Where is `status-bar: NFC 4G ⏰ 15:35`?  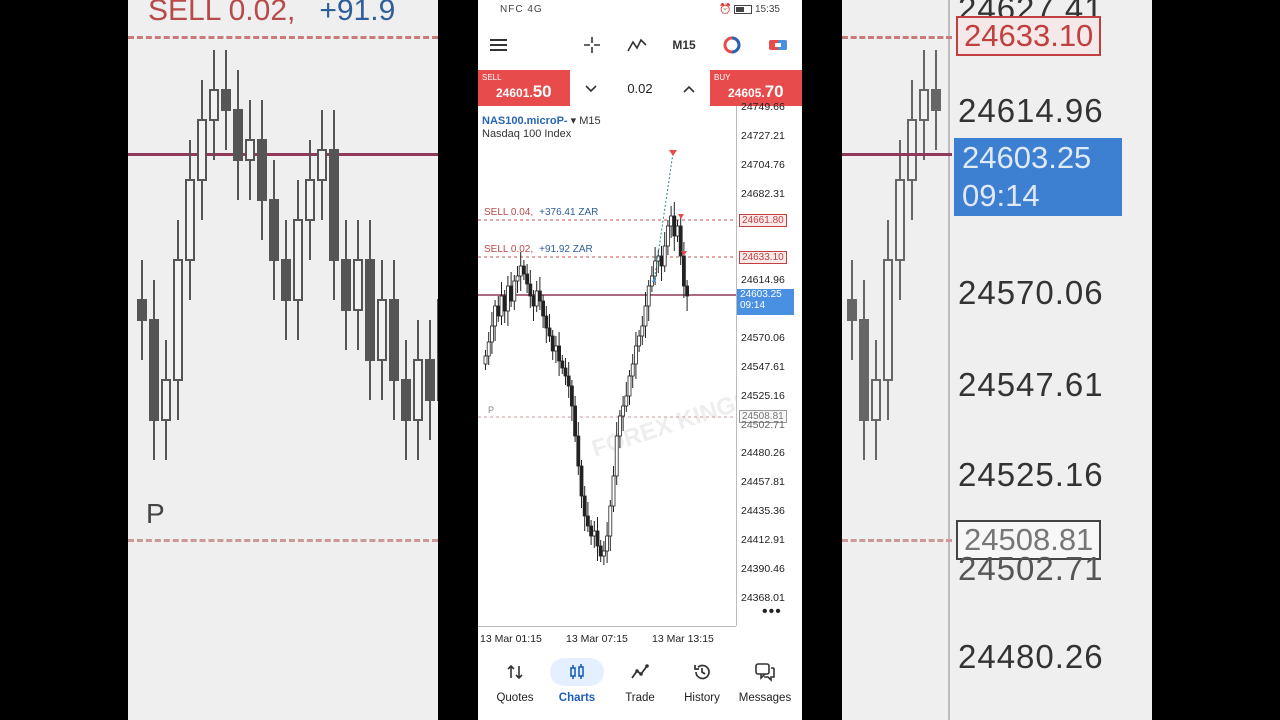
status-bar: NFC 4G ⏰ 15:35 is located at coordinates (640, 11).